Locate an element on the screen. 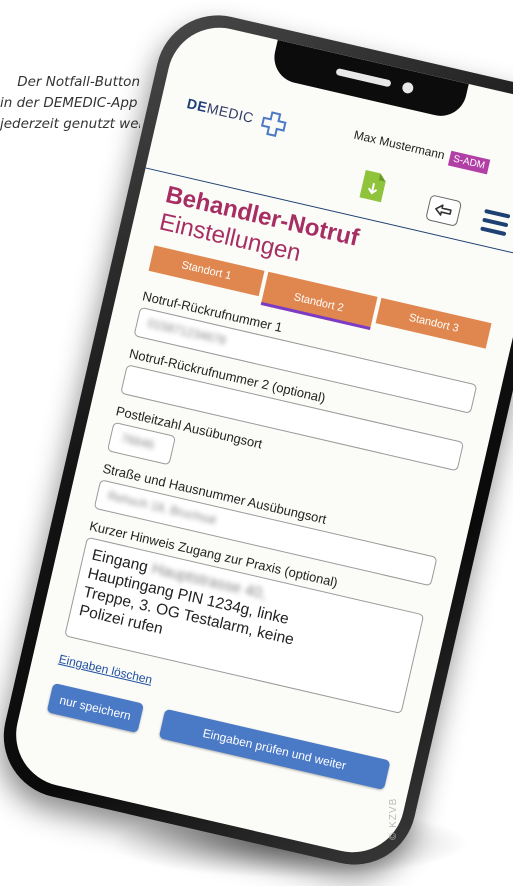 Image resolution: width=513 pixels, height=886 pixels. back-arrow-icon is located at coordinates (443, 210).